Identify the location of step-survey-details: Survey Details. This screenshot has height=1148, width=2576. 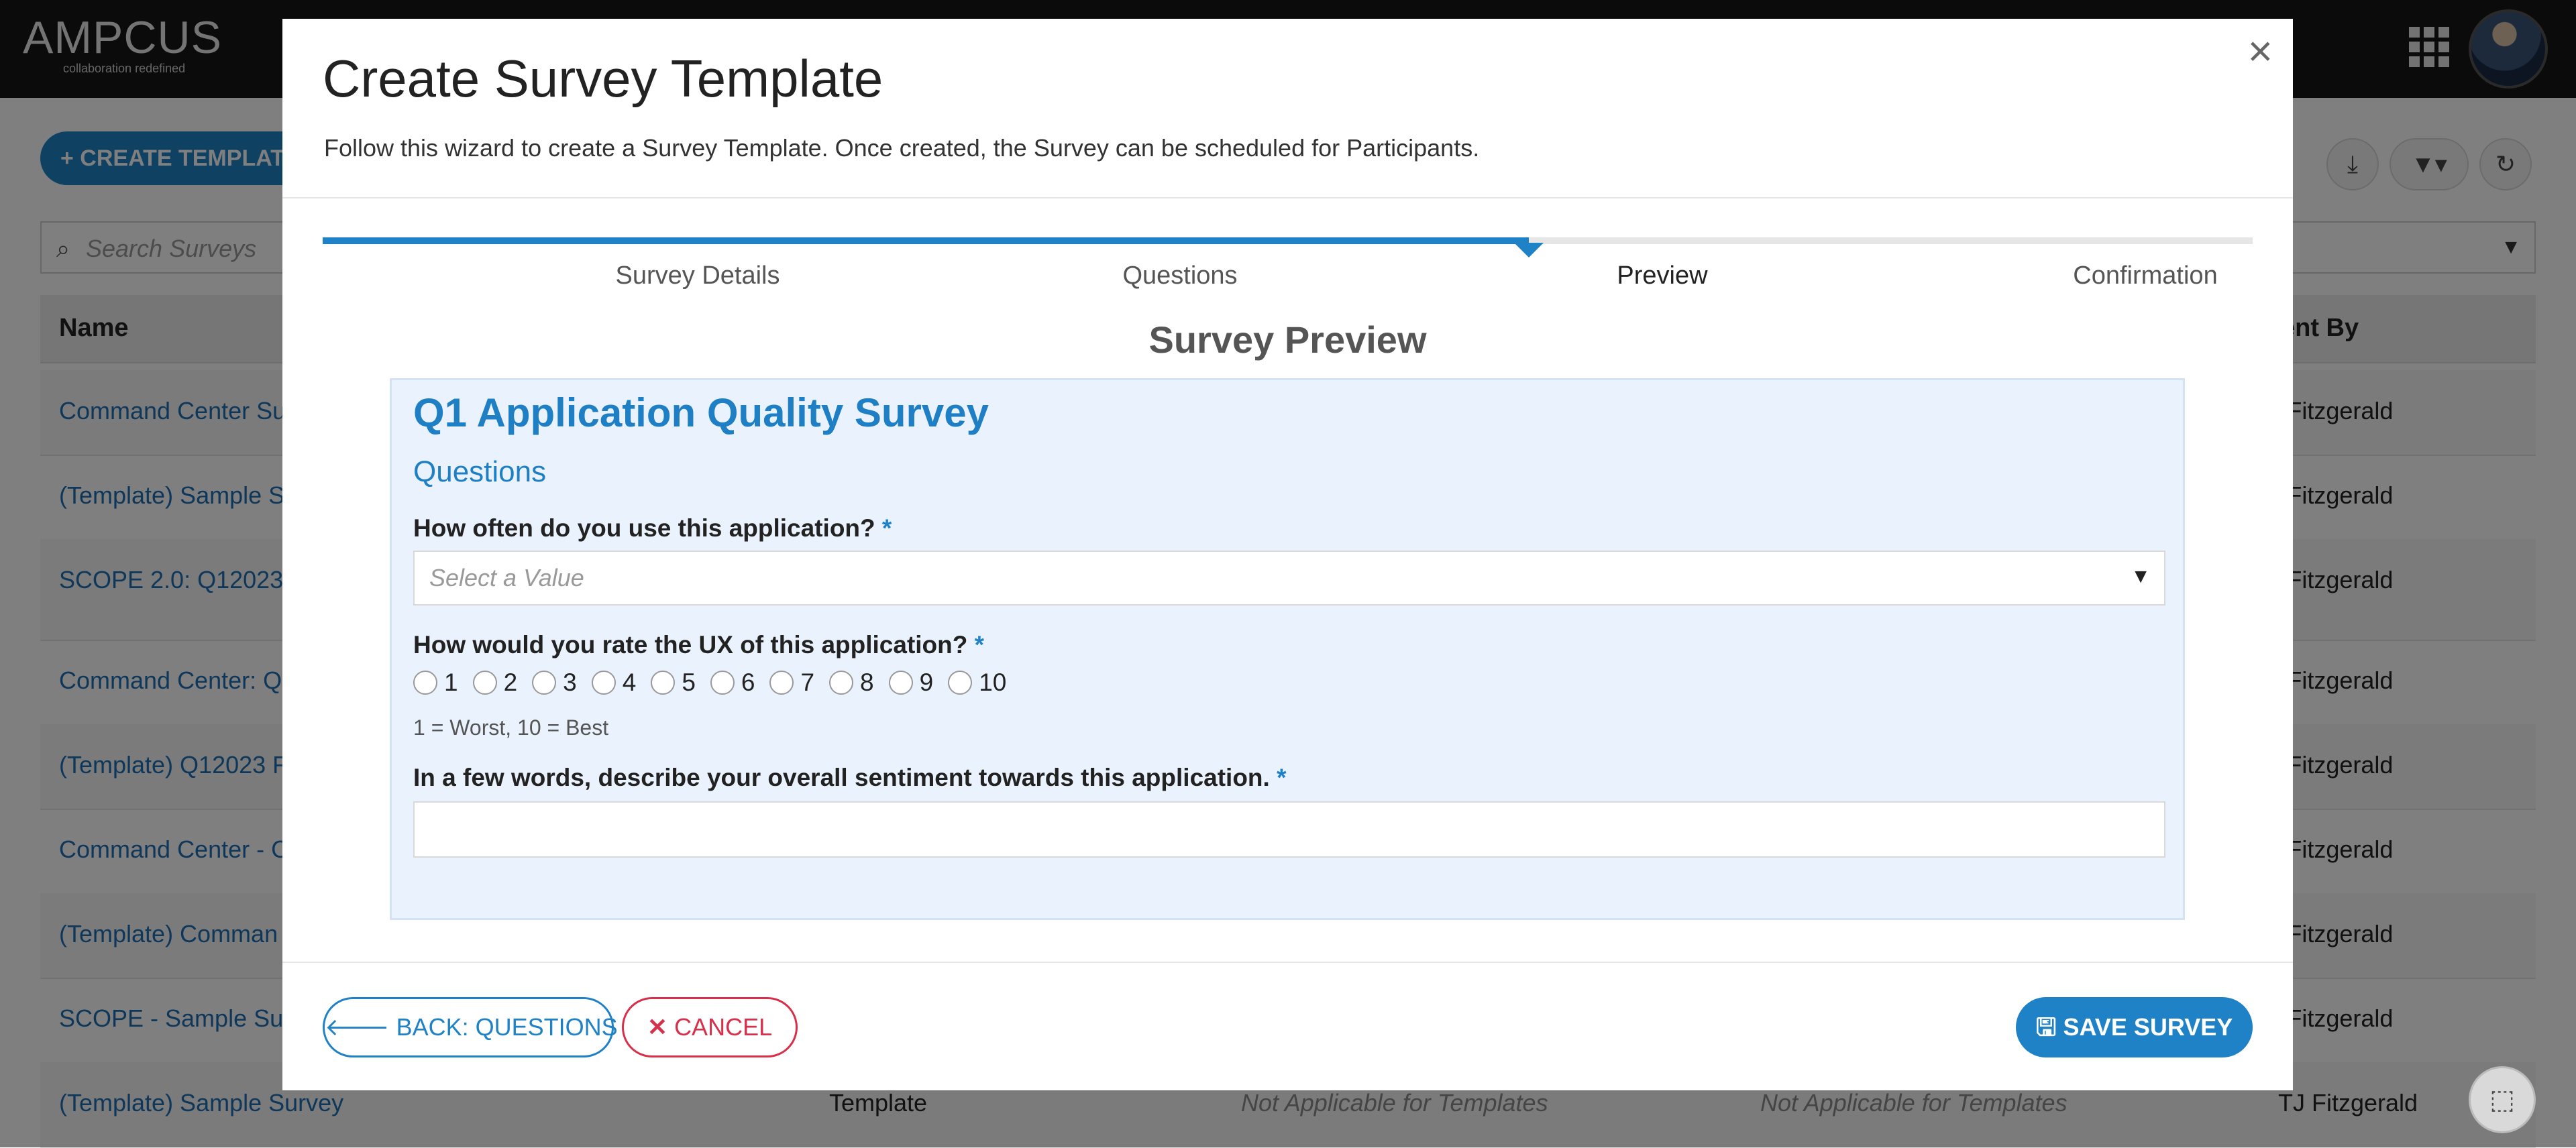
(697, 276).